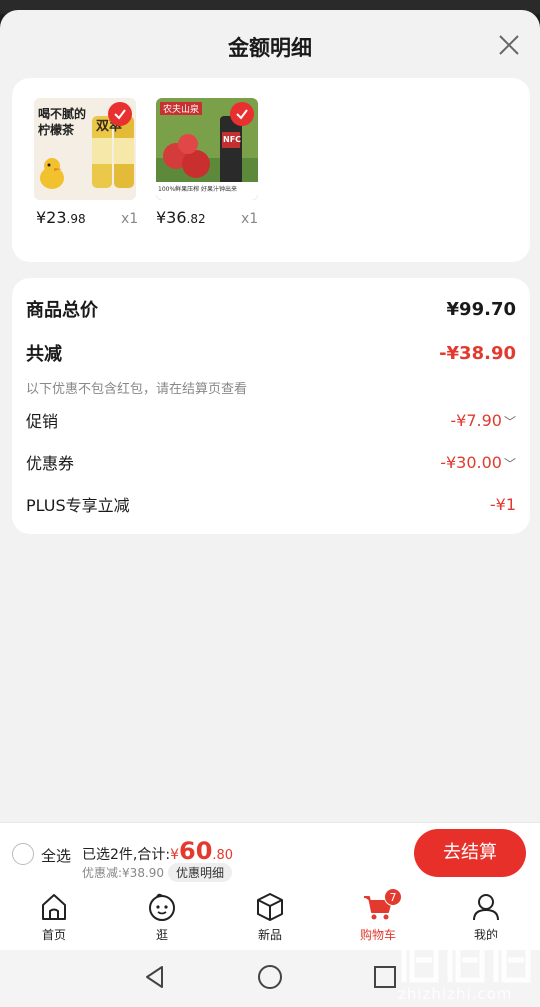 This screenshot has height=1007, width=540. I want to click on total-amount: 60, so click(196, 851).